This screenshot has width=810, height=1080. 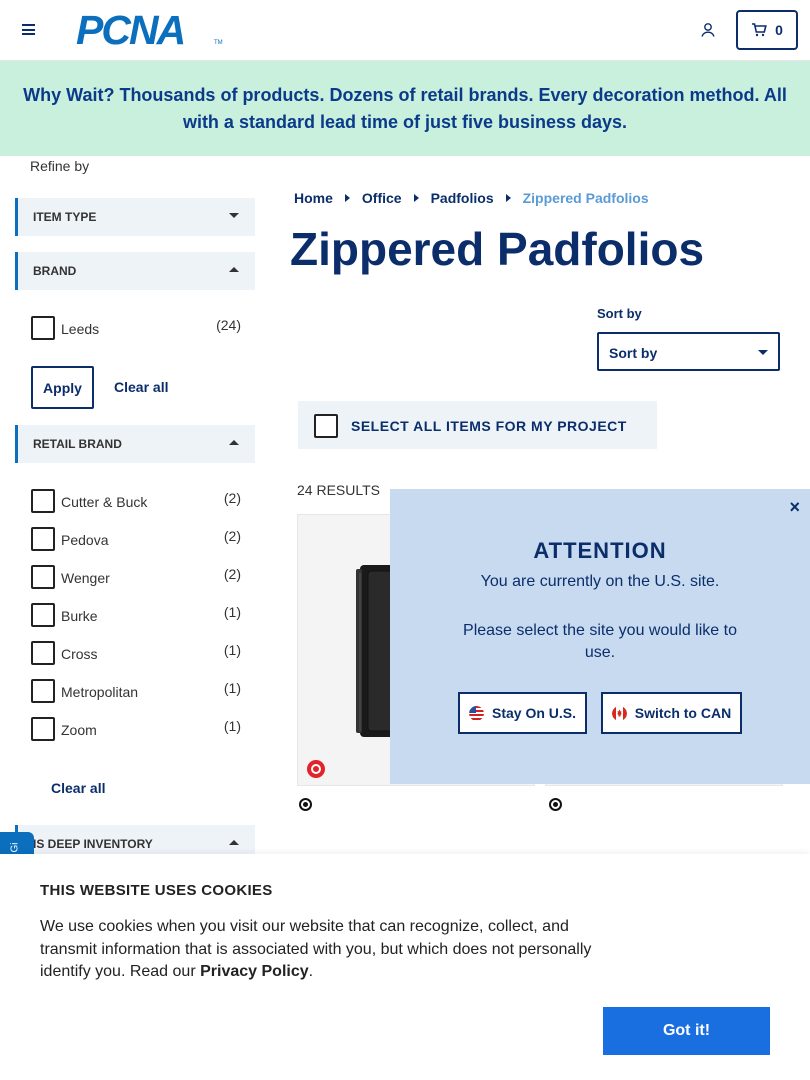 What do you see at coordinates (78, 788) in the screenshot?
I see `clear-all-retail-brand-link: Clear all` at bounding box center [78, 788].